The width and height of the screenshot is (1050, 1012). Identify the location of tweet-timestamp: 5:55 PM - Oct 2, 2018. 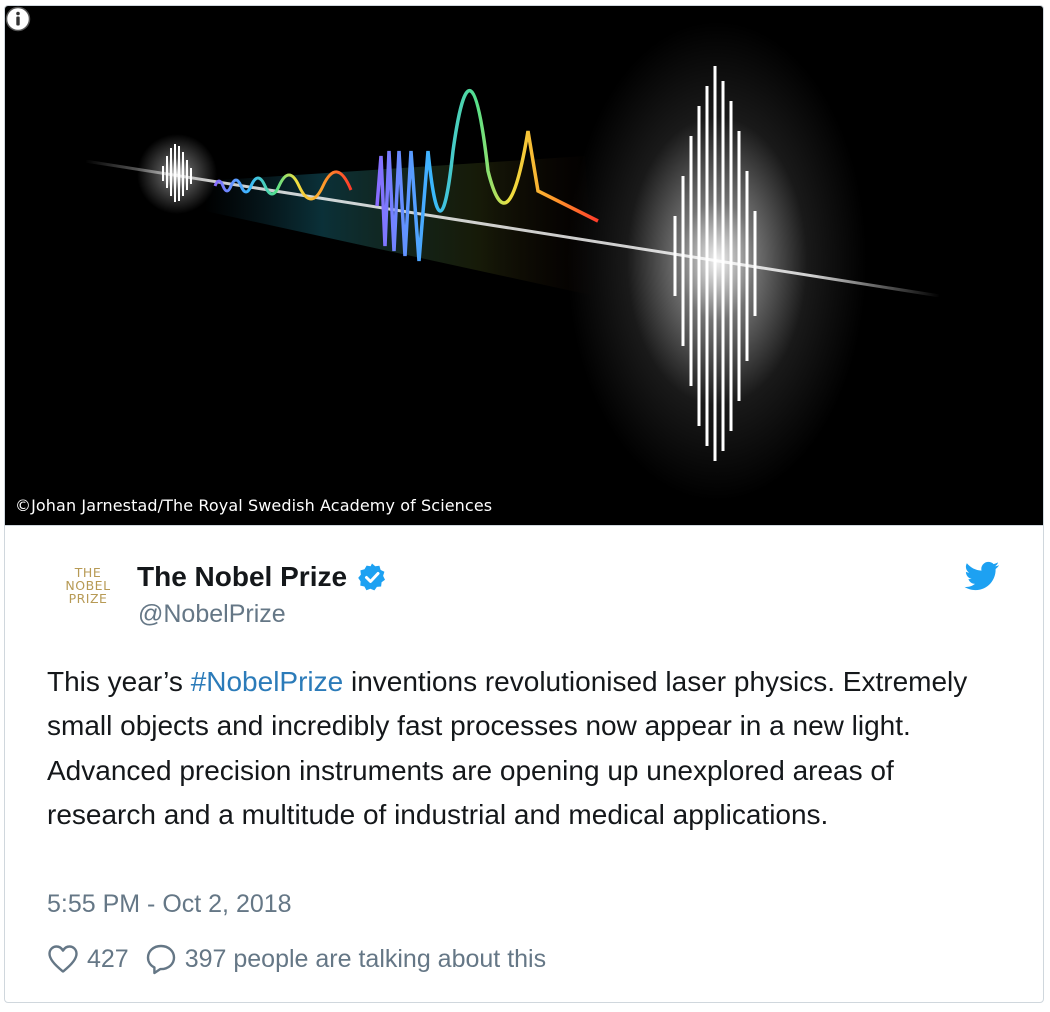
(169, 904).